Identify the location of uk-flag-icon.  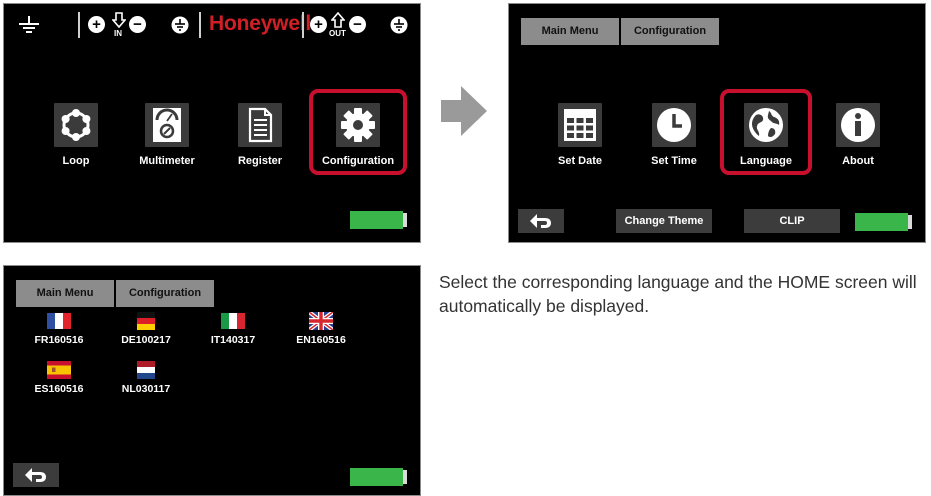
(321, 321).